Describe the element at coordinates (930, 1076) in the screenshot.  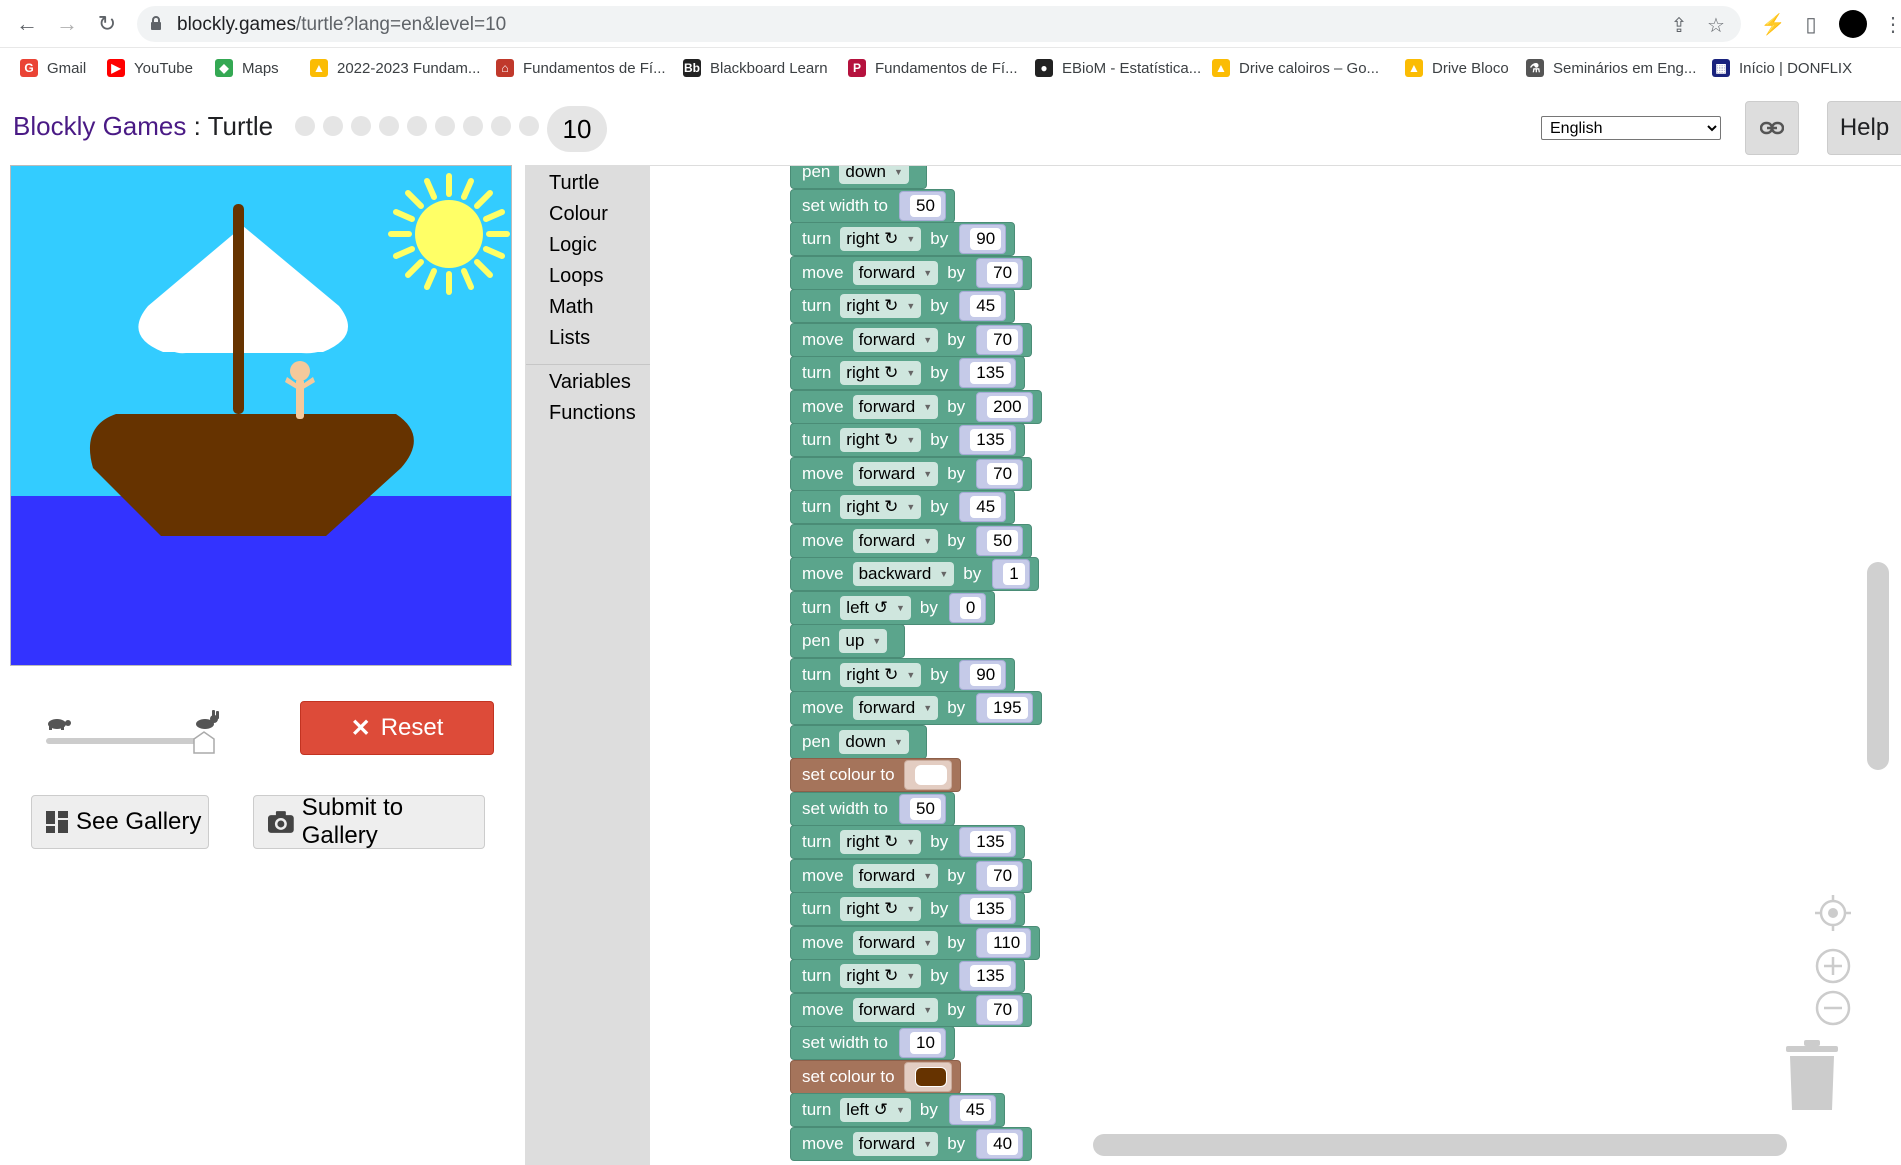
I see `colour-swatch` at that location.